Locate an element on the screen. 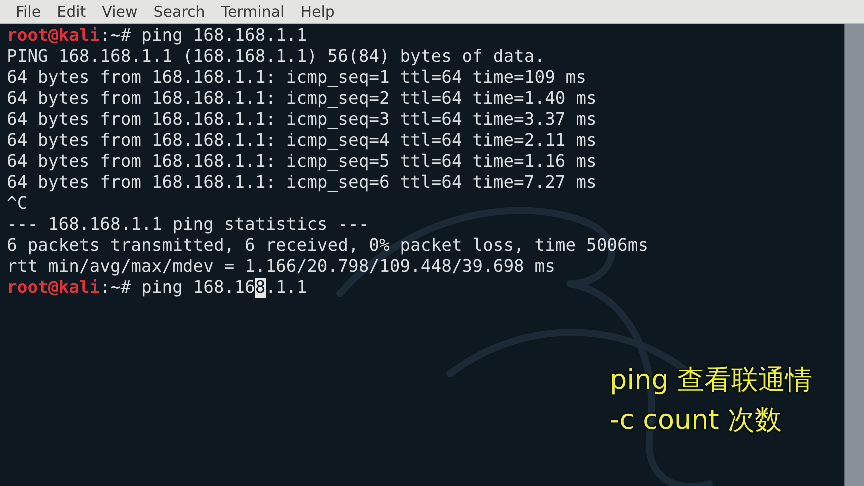 This screenshot has width=864, height=486. output-line: 64 bytes from 168.168.1.1: icmp_seq=2 ttl=64 time=1.40 ms is located at coordinates (302, 99).